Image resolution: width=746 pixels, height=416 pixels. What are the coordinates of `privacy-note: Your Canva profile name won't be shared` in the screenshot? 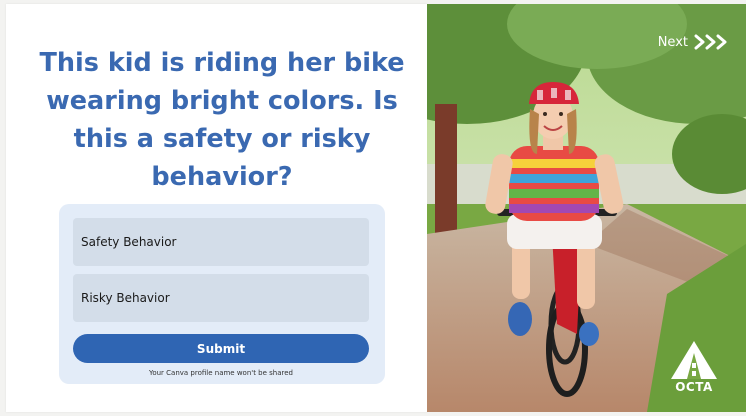 It's located at (220, 373).